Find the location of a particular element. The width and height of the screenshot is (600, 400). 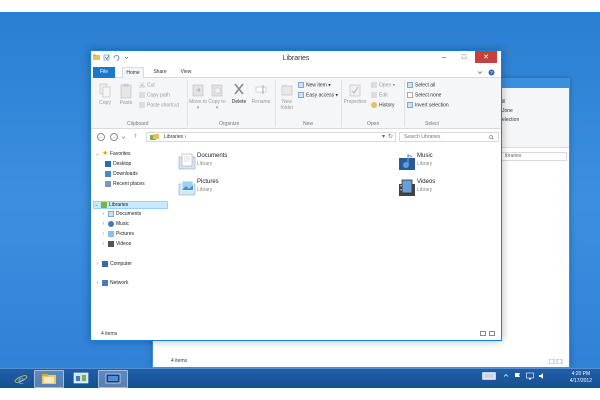

keyboard-icon is located at coordinates (489, 376).